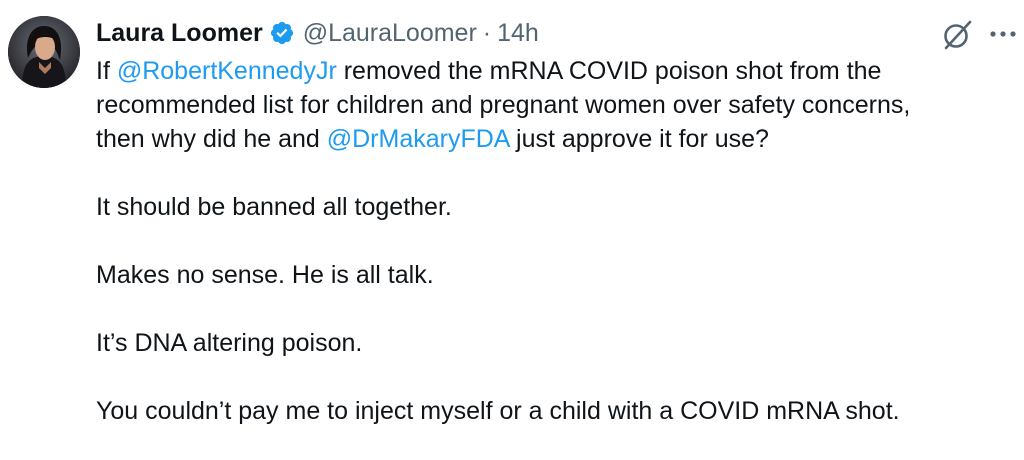 The height and width of the screenshot is (460, 1024). I want to click on tweet-paragraph: It’s DNA altering poison., so click(229, 343).